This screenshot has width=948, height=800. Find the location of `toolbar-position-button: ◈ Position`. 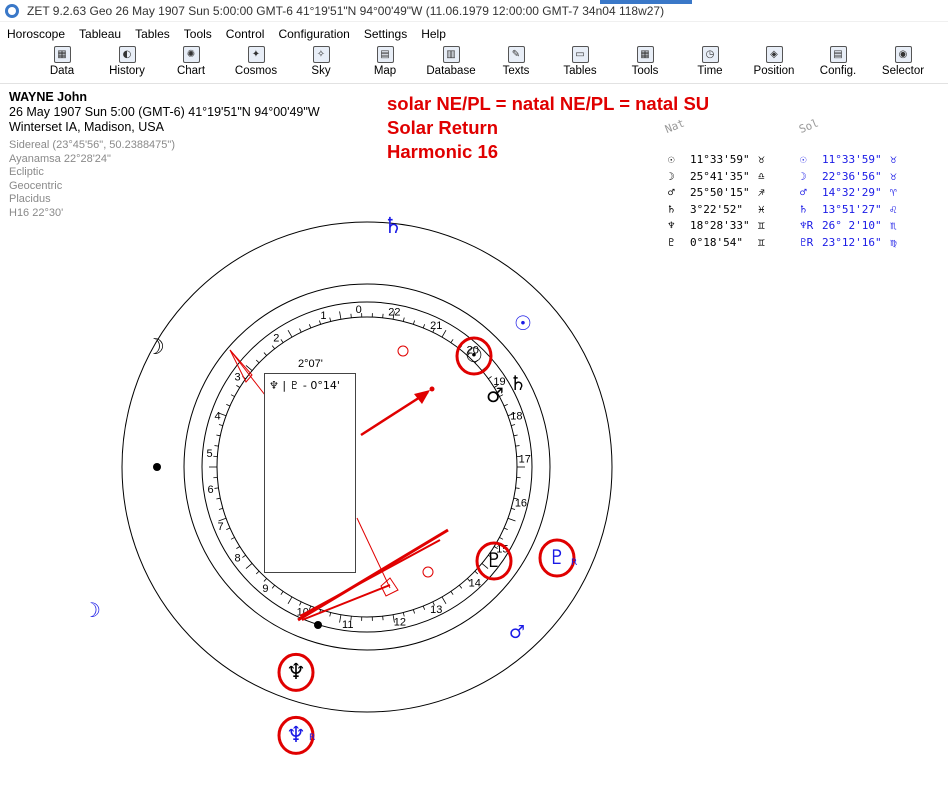

toolbar-position-button: ◈ Position is located at coordinates (774, 64).